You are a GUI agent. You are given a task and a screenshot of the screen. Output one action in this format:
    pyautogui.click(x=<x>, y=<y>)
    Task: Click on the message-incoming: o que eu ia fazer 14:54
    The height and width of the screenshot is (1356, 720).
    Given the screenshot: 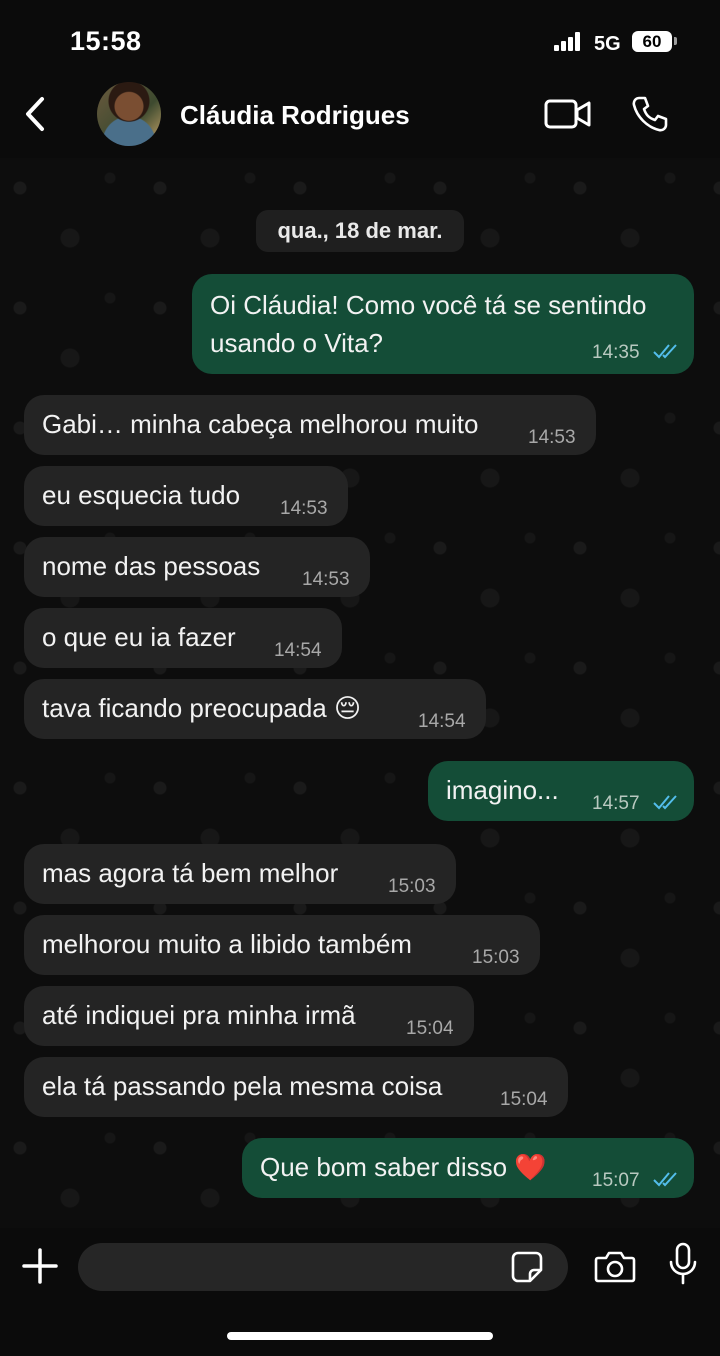 What is the action you would take?
    pyautogui.click(x=183, y=638)
    